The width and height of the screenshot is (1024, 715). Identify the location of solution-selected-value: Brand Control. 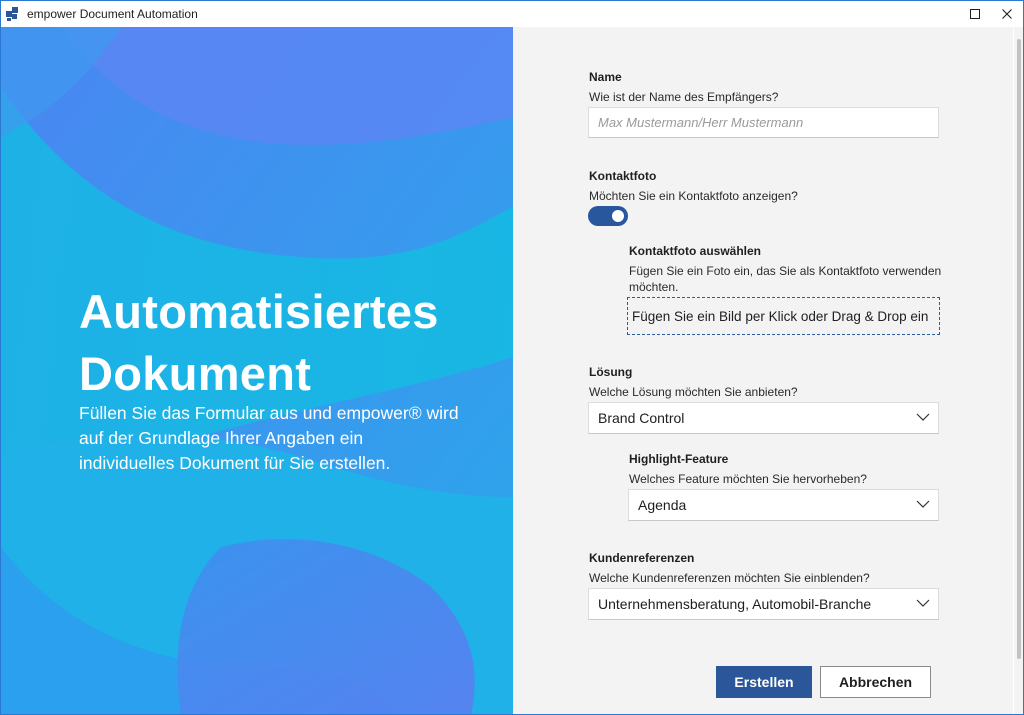
(641, 418).